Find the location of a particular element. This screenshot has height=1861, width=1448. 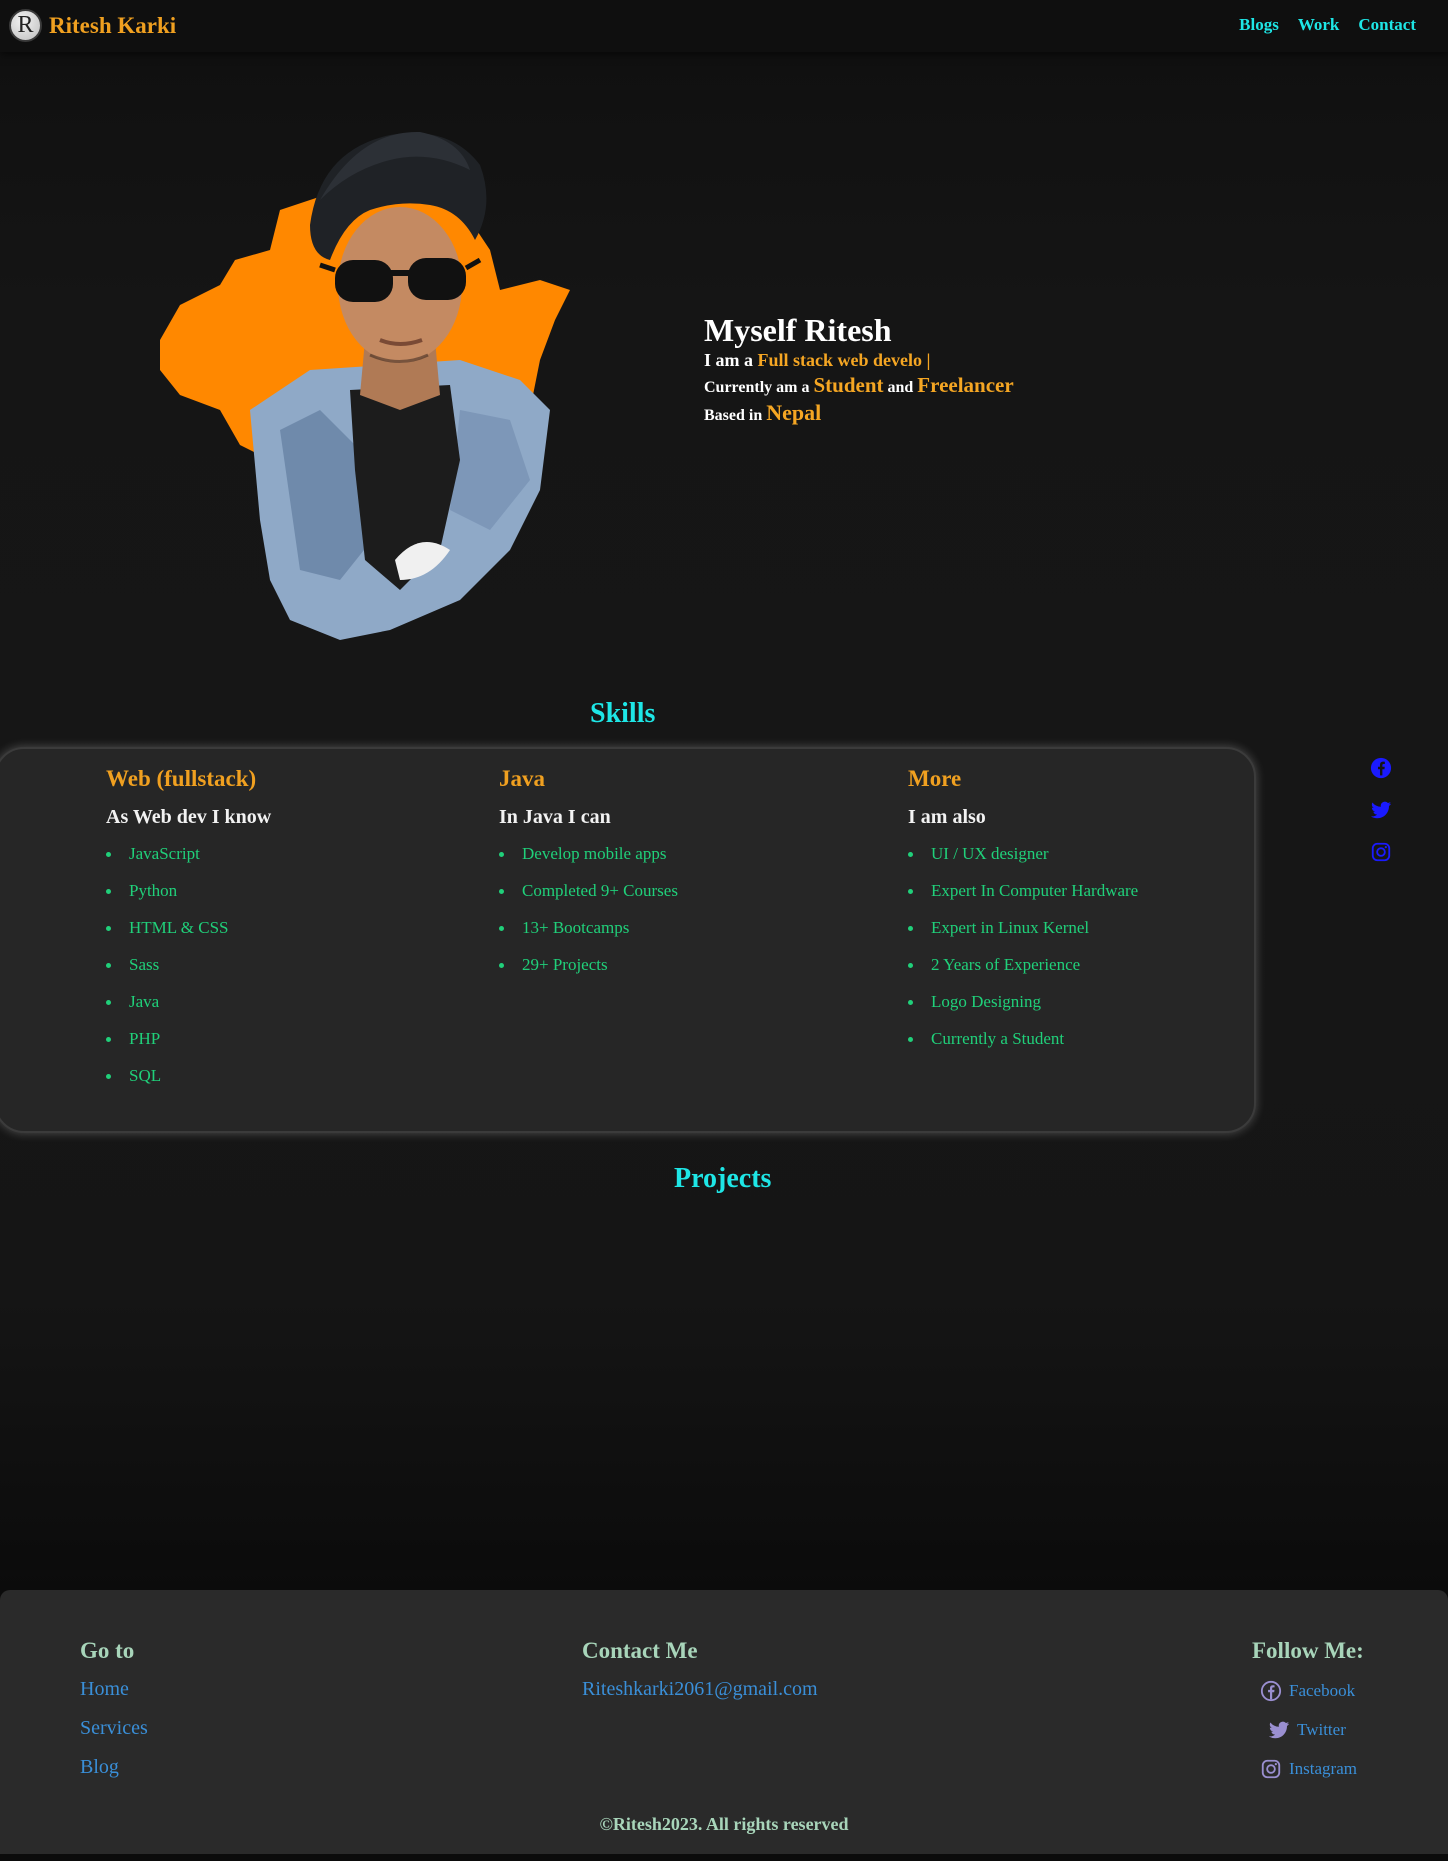

list-item: Sass is located at coordinates (188, 973).